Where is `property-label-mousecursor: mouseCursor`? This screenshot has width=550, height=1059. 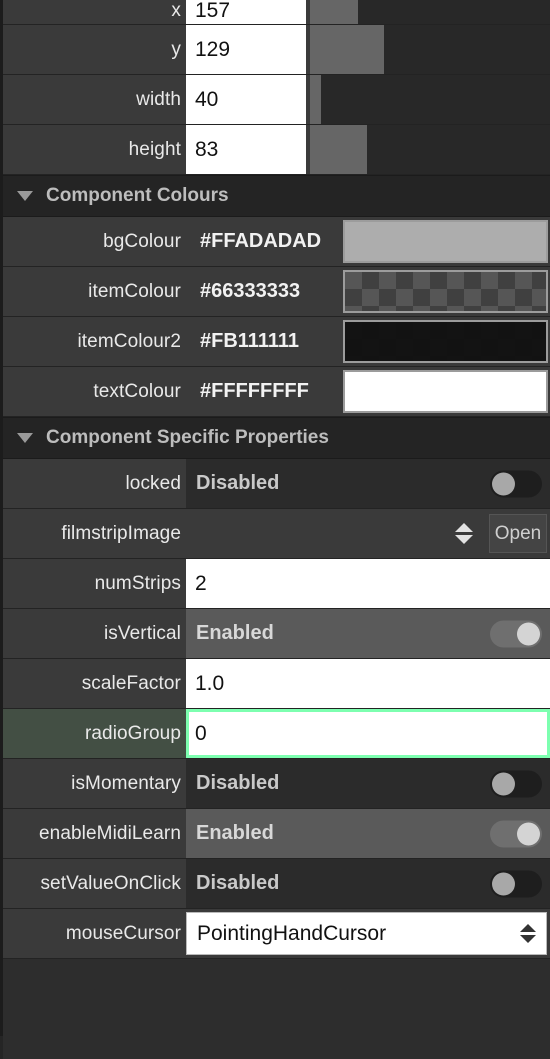 property-label-mousecursor: mouseCursor is located at coordinates (94, 933).